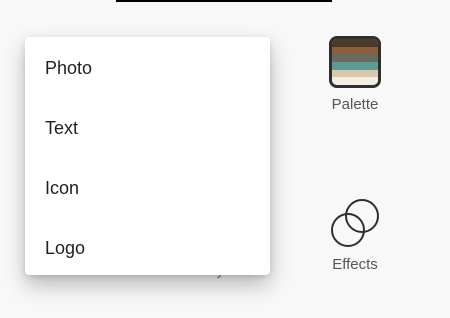  I want to click on menu-item-logo: Logo, so click(147, 248).